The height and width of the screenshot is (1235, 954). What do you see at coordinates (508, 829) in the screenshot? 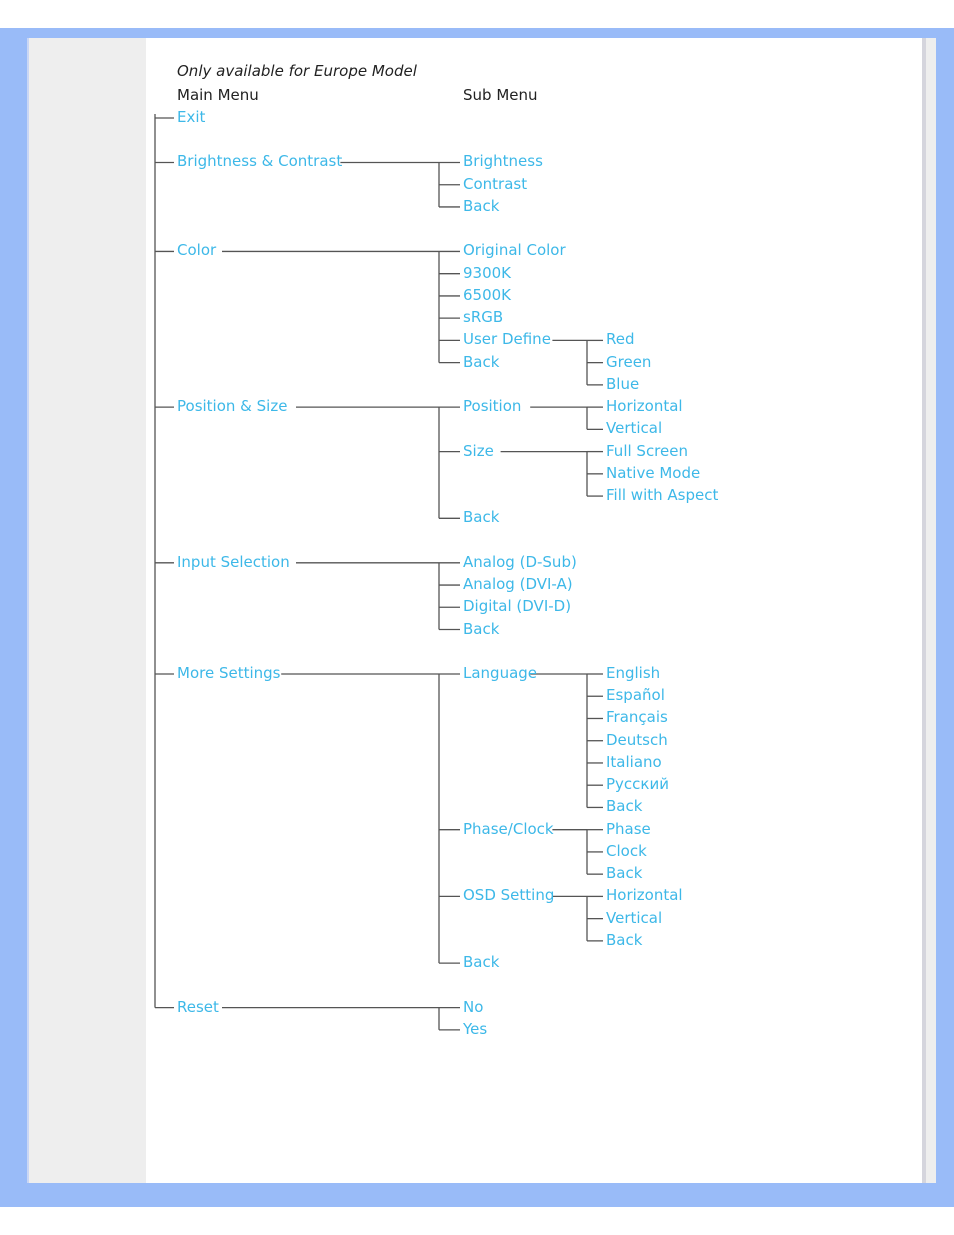
I see `sub-menu-item-phase-clock: Phase/Clock` at bounding box center [508, 829].